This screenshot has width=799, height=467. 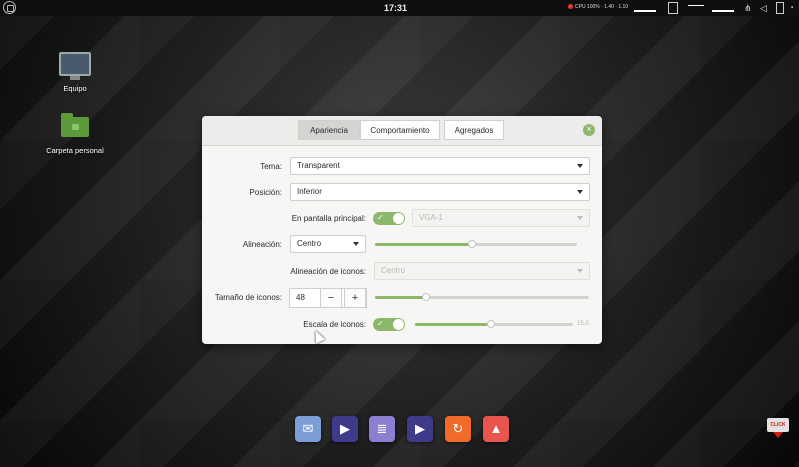 I want to click on dock-timeshift-app: ↻, so click(x=458, y=429).